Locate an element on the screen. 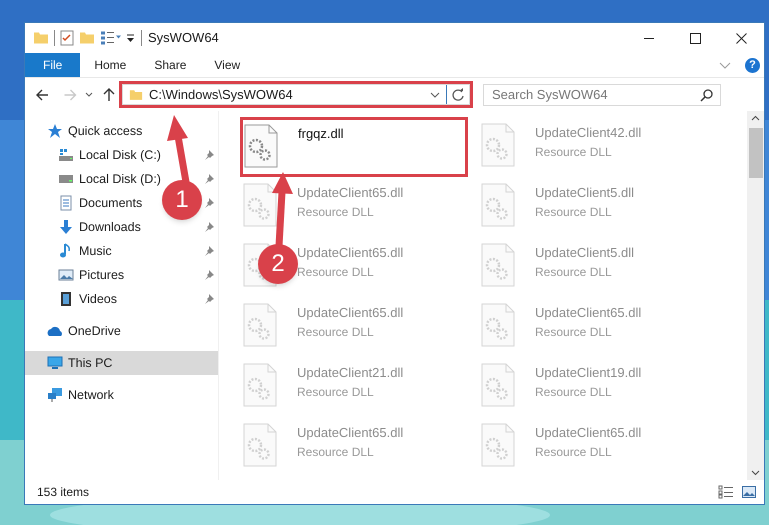 The width and height of the screenshot is (769, 525). nav-item: Videos is located at coordinates (87, 299).